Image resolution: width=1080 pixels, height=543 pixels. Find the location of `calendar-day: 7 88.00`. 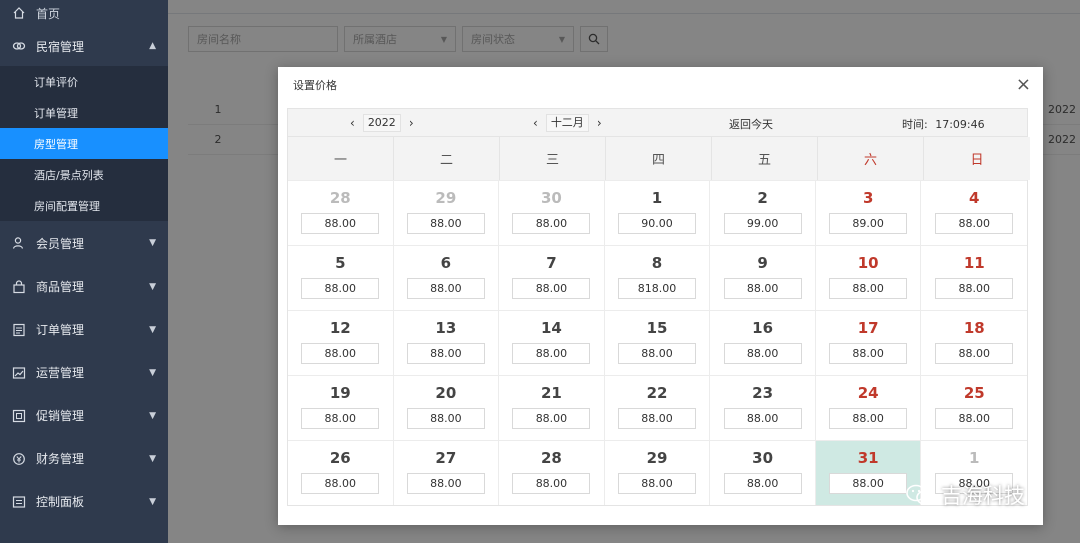

calendar-day: 7 88.00 is located at coordinates (552, 278).